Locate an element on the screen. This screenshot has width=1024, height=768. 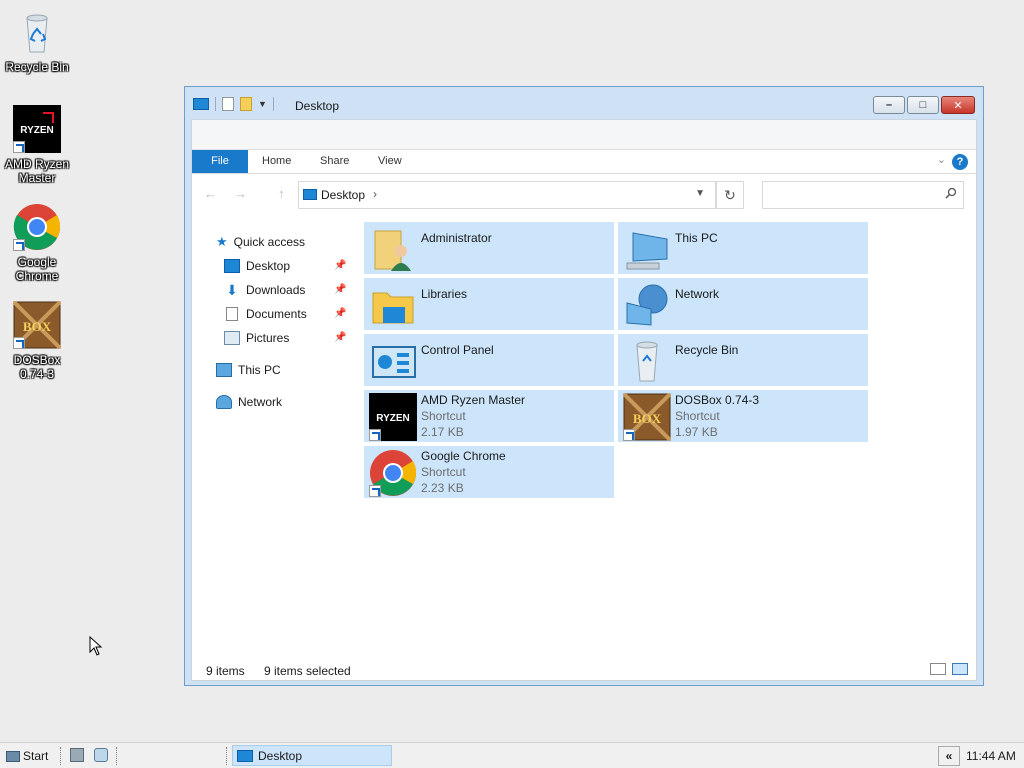
ryzen-icon: RYZEN is located at coordinates (37, 129).